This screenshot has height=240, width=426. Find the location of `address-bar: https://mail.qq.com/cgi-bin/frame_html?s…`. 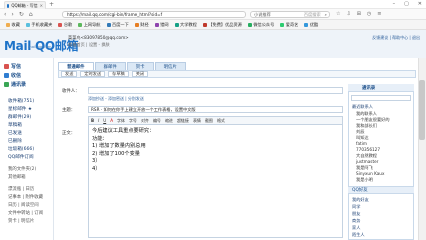

address-bar: https://mail.qq.com/cgi-bin/frame_html?s… is located at coordinates (154, 14).